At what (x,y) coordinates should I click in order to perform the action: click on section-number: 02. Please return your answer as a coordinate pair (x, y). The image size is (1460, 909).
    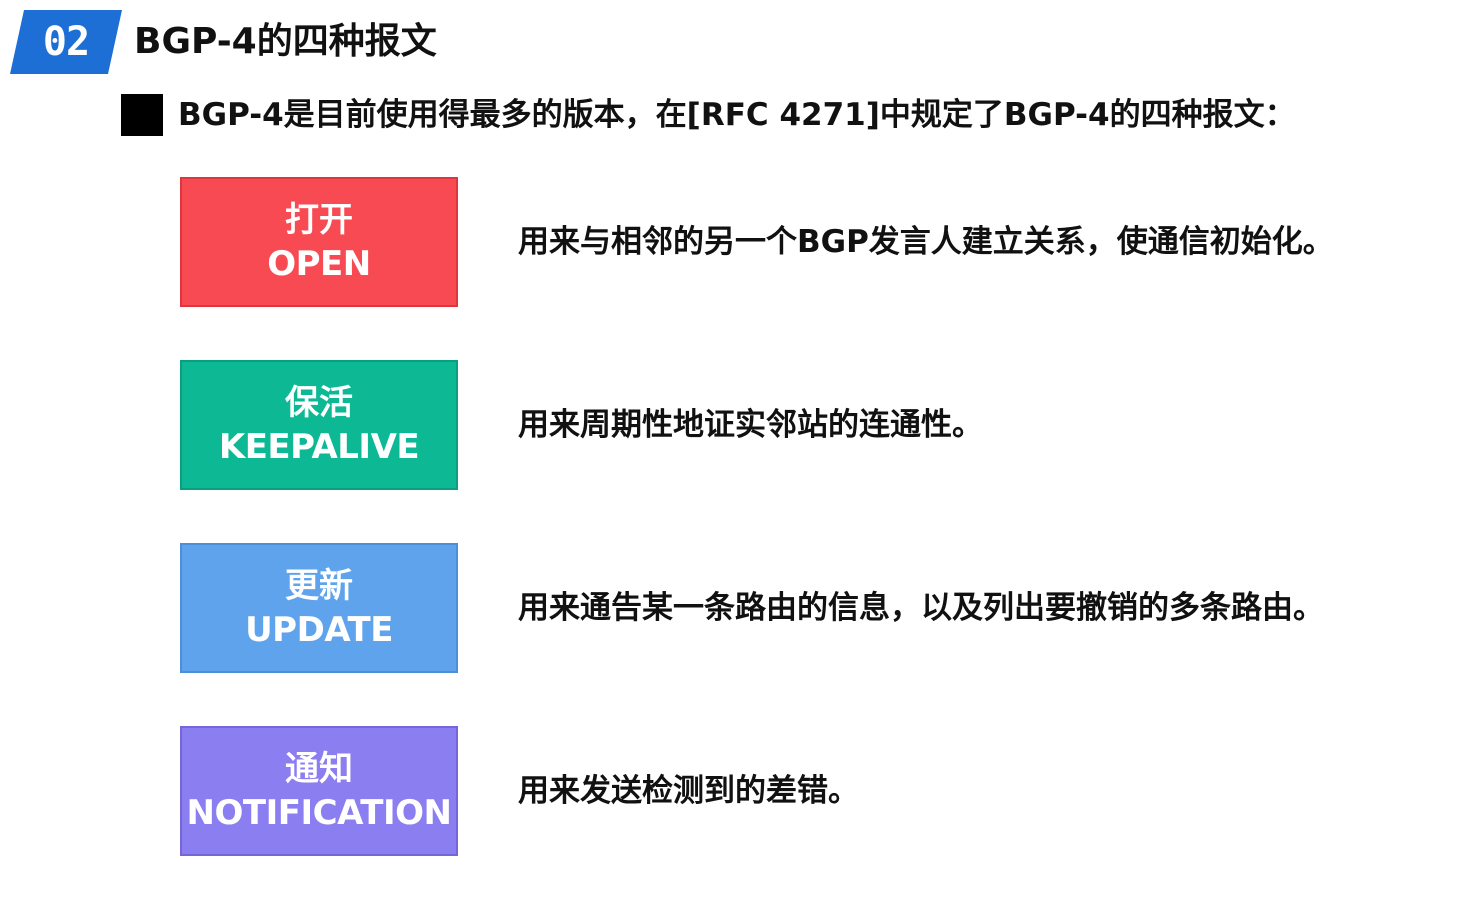
    Looking at the image, I should click on (66, 42).